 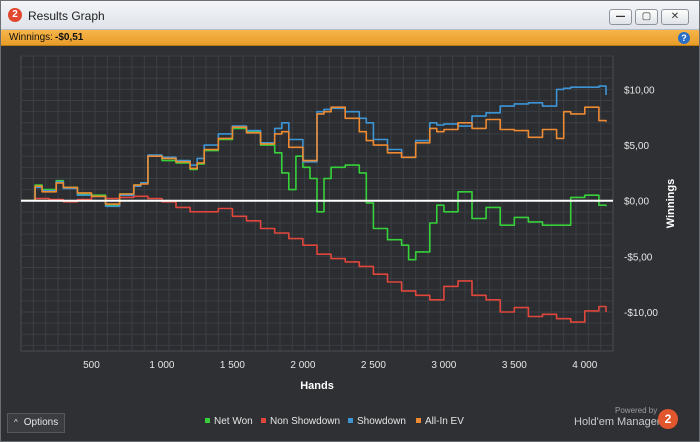 What do you see at coordinates (16, 422) in the screenshot?
I see `chevron-up-icon: ^` at bounding box center [16, 422].